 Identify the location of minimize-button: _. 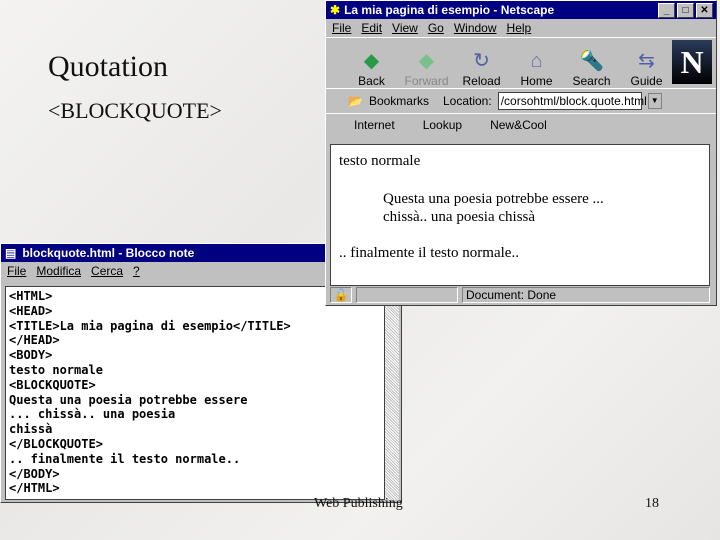
(666, 10).